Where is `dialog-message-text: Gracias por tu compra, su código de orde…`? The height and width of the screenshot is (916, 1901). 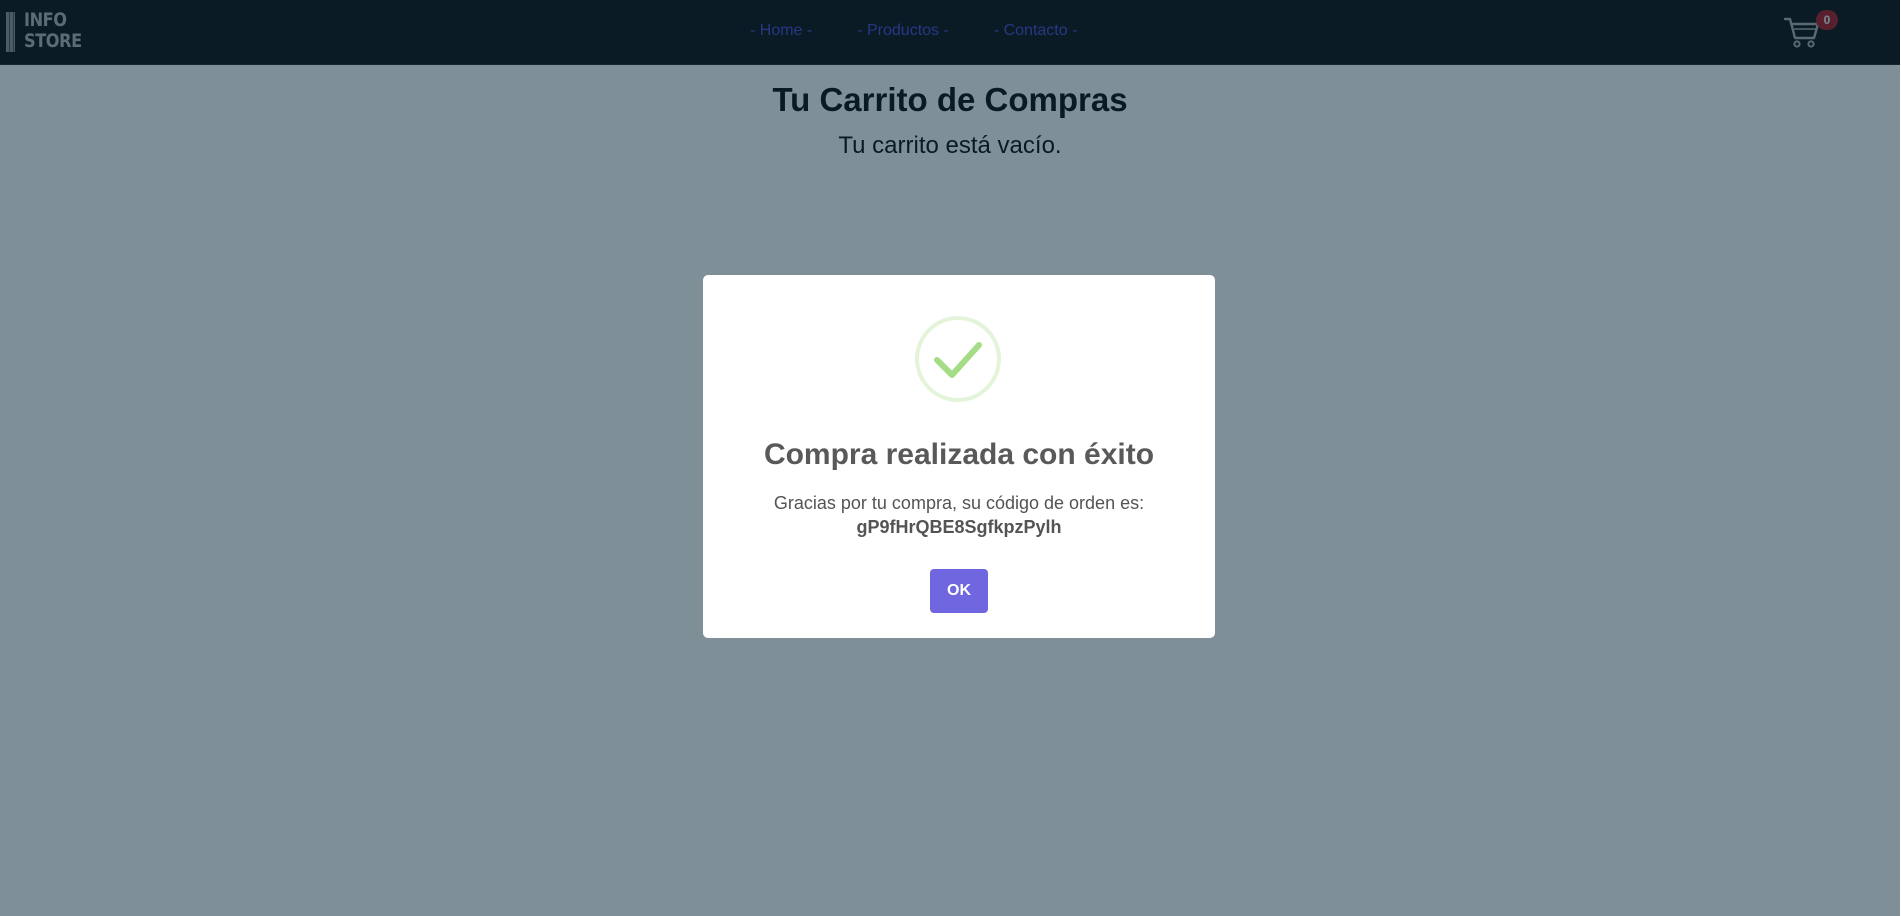
dialog-message-text: Gracias por tu compra, su código de orde… is located at coordinates (959, 503).